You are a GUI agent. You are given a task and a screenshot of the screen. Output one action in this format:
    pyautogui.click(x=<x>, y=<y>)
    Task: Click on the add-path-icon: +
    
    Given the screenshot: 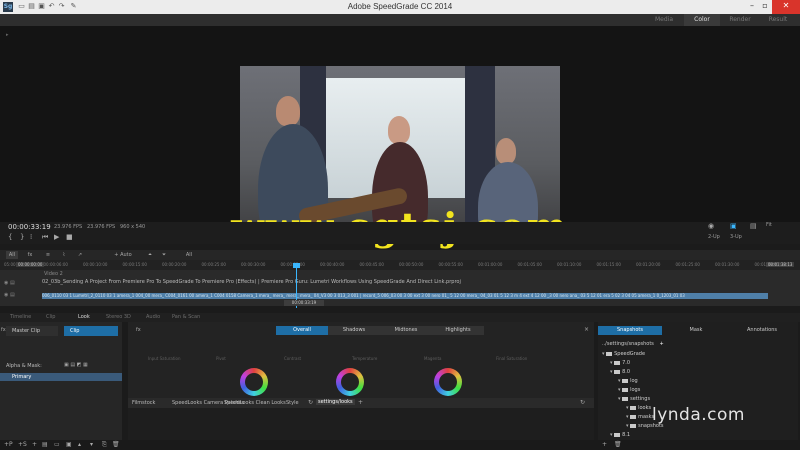 What is the action you would take?
    pyautogui.click(x=662, y=344)
    